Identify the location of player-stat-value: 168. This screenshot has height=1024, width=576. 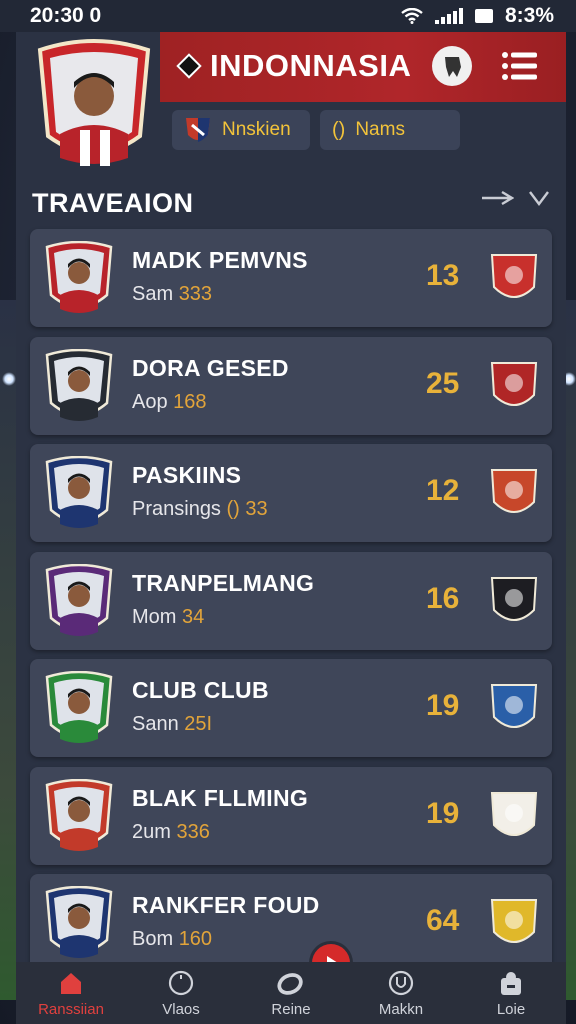
(190, 402).